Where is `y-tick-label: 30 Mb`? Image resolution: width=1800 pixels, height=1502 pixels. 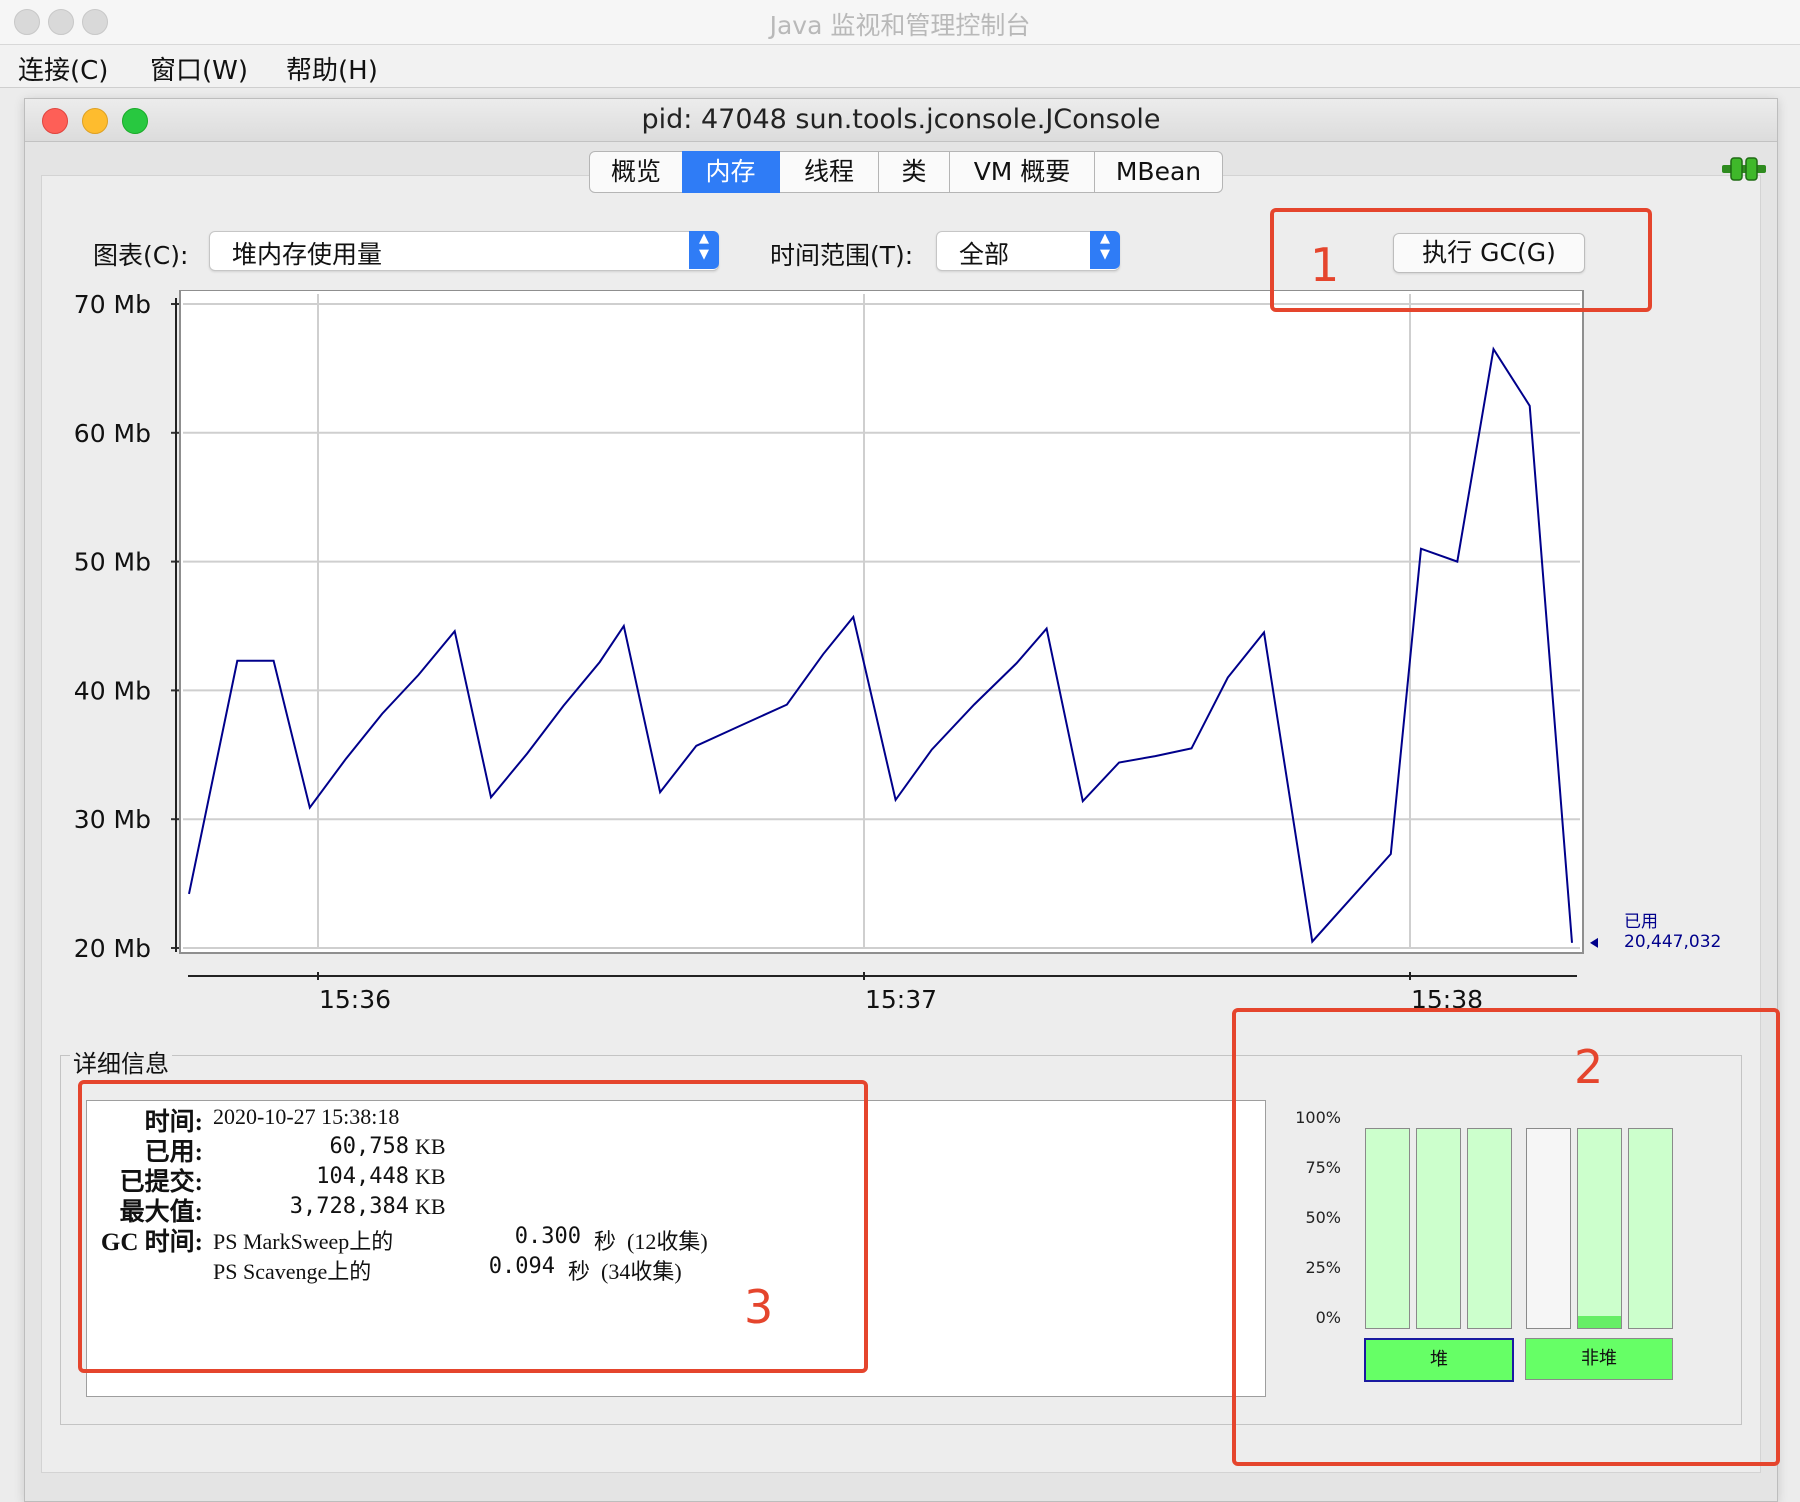
y-tick-label: 30 Mb is located at coordinates (112, 819).